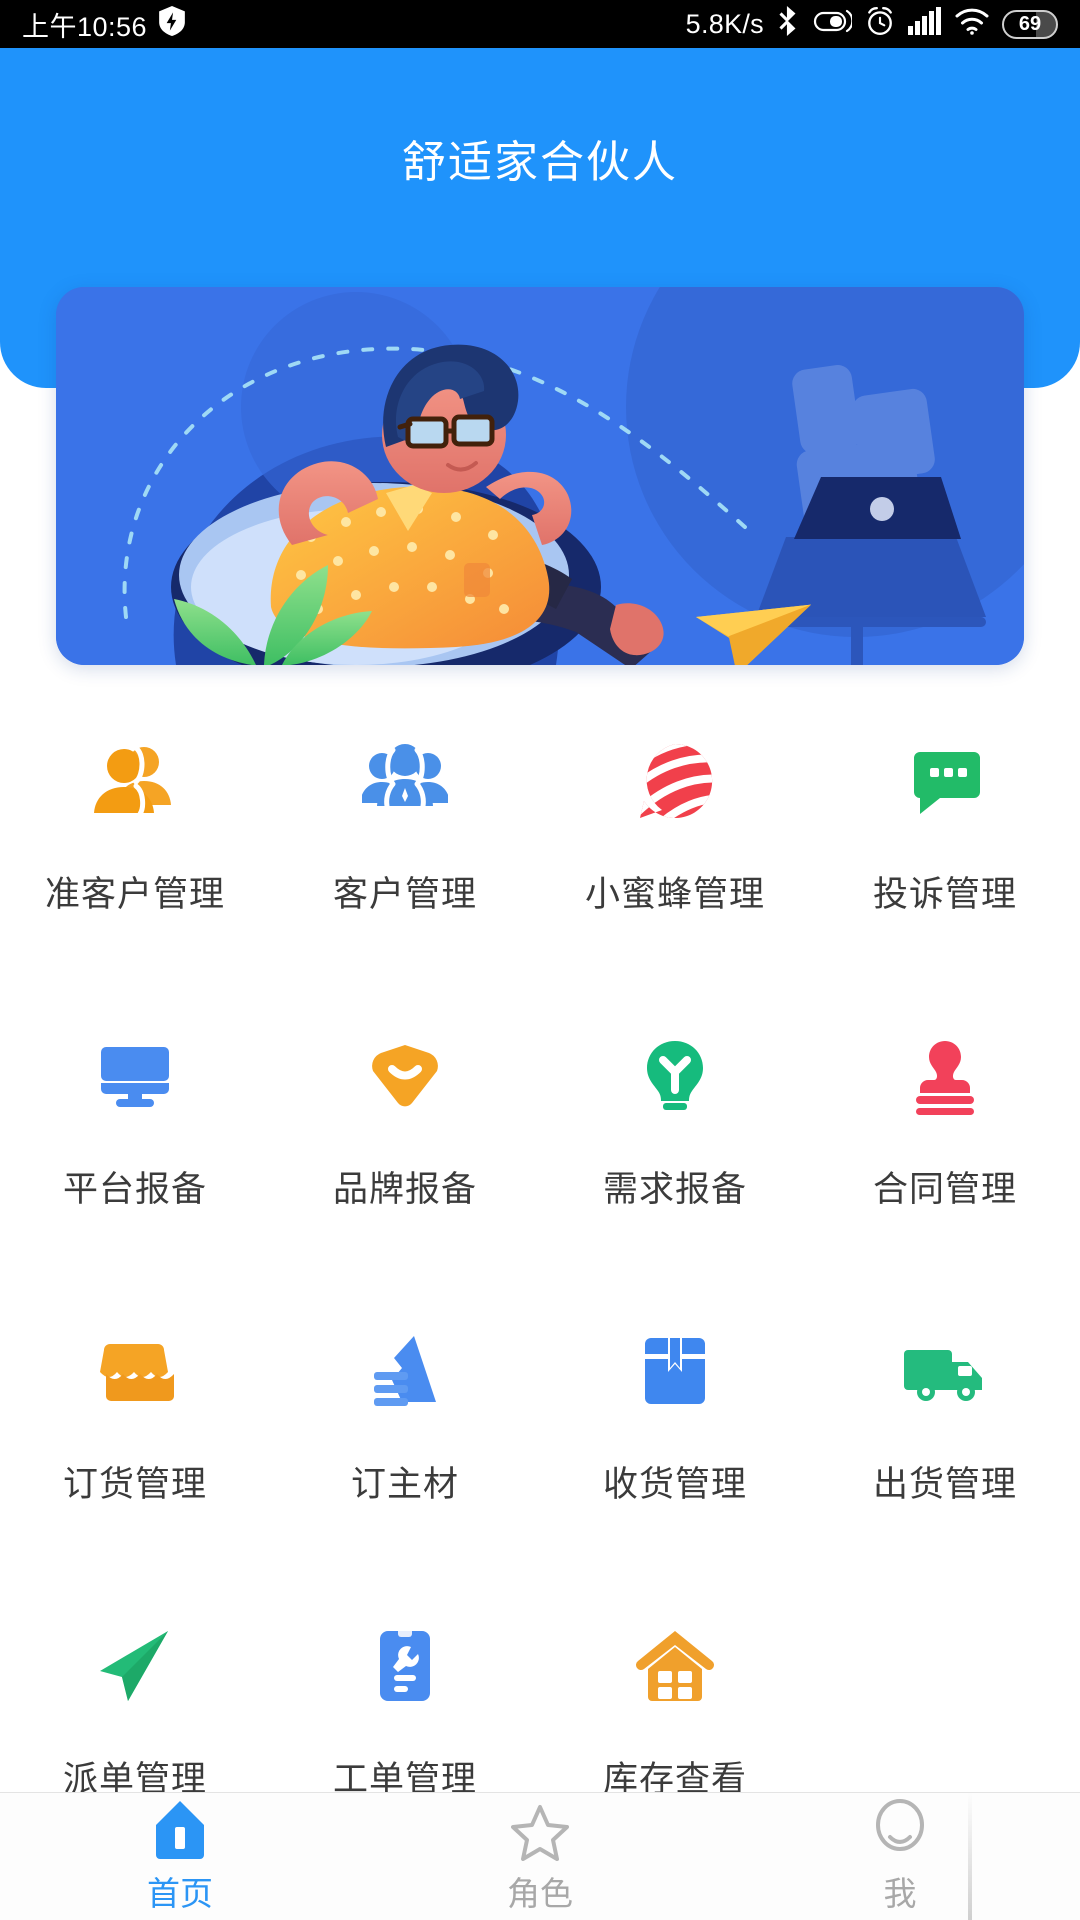 The height and width of the screenshot is (1920, 1080). What do you see at coordinates (172, 24) in the screenshot?
I see `shield-icon` at bounding box center [172, 24].